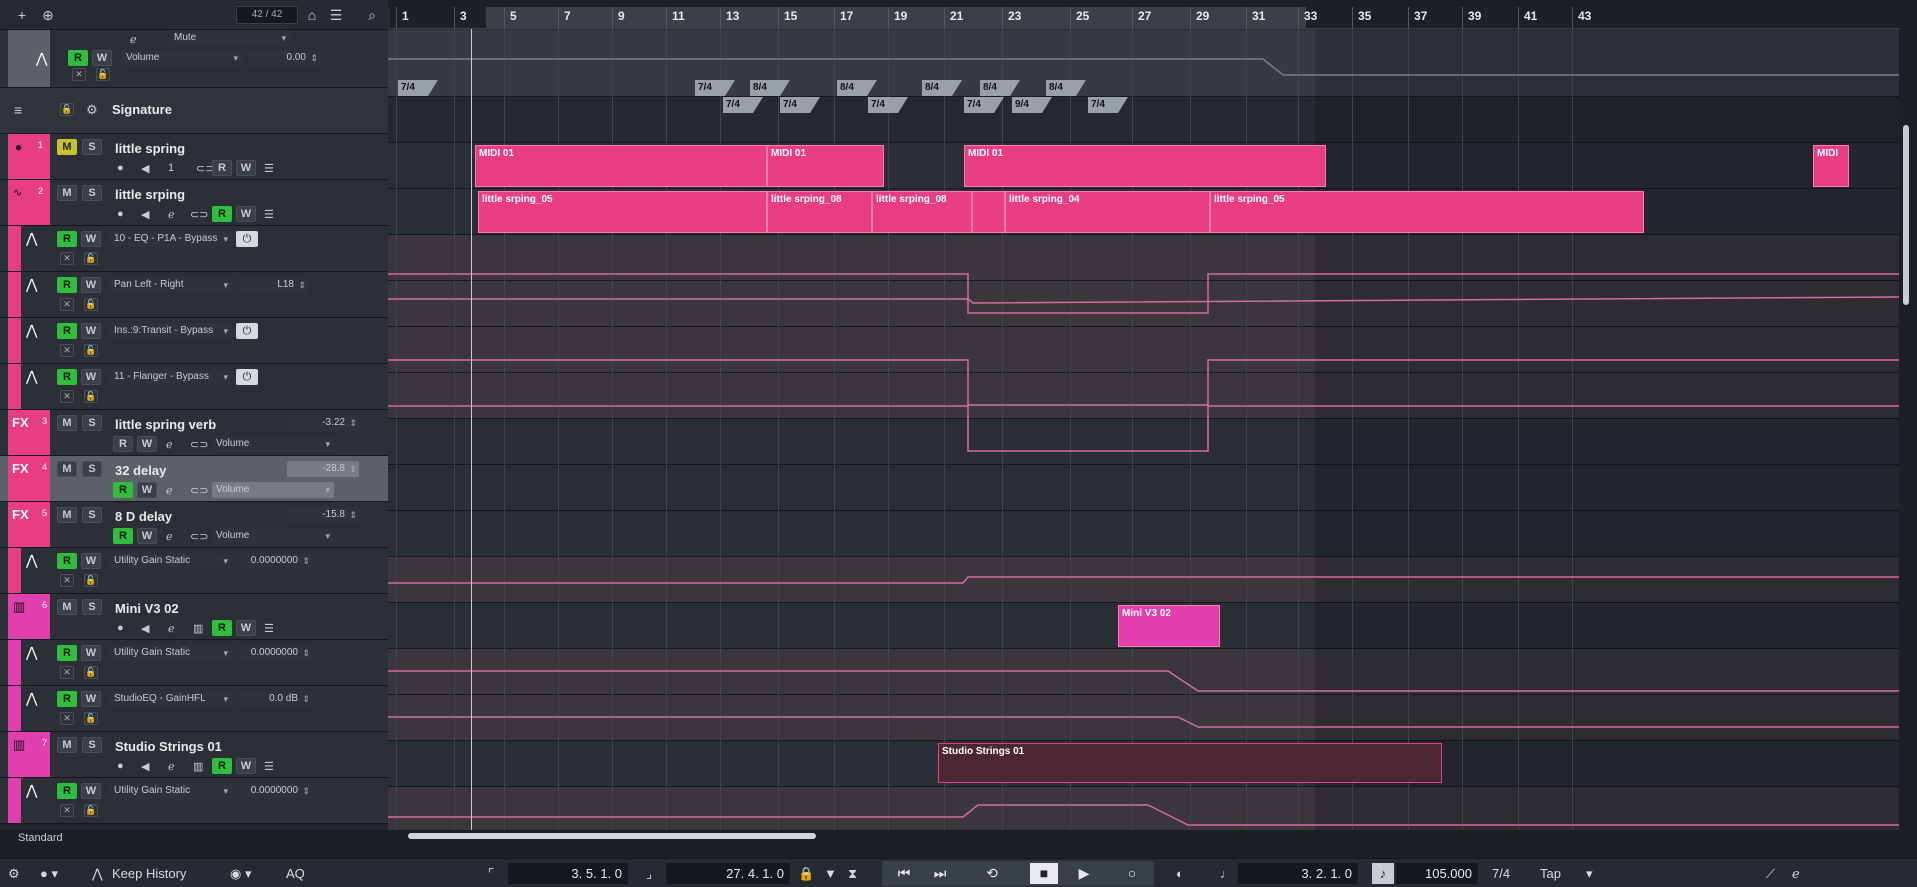 This screenshot has height=887, width=1917. What do you see at coordinates (22, 15) in the screenshot?
I see `add-track-icon: +` at bounding box center [22, 15].